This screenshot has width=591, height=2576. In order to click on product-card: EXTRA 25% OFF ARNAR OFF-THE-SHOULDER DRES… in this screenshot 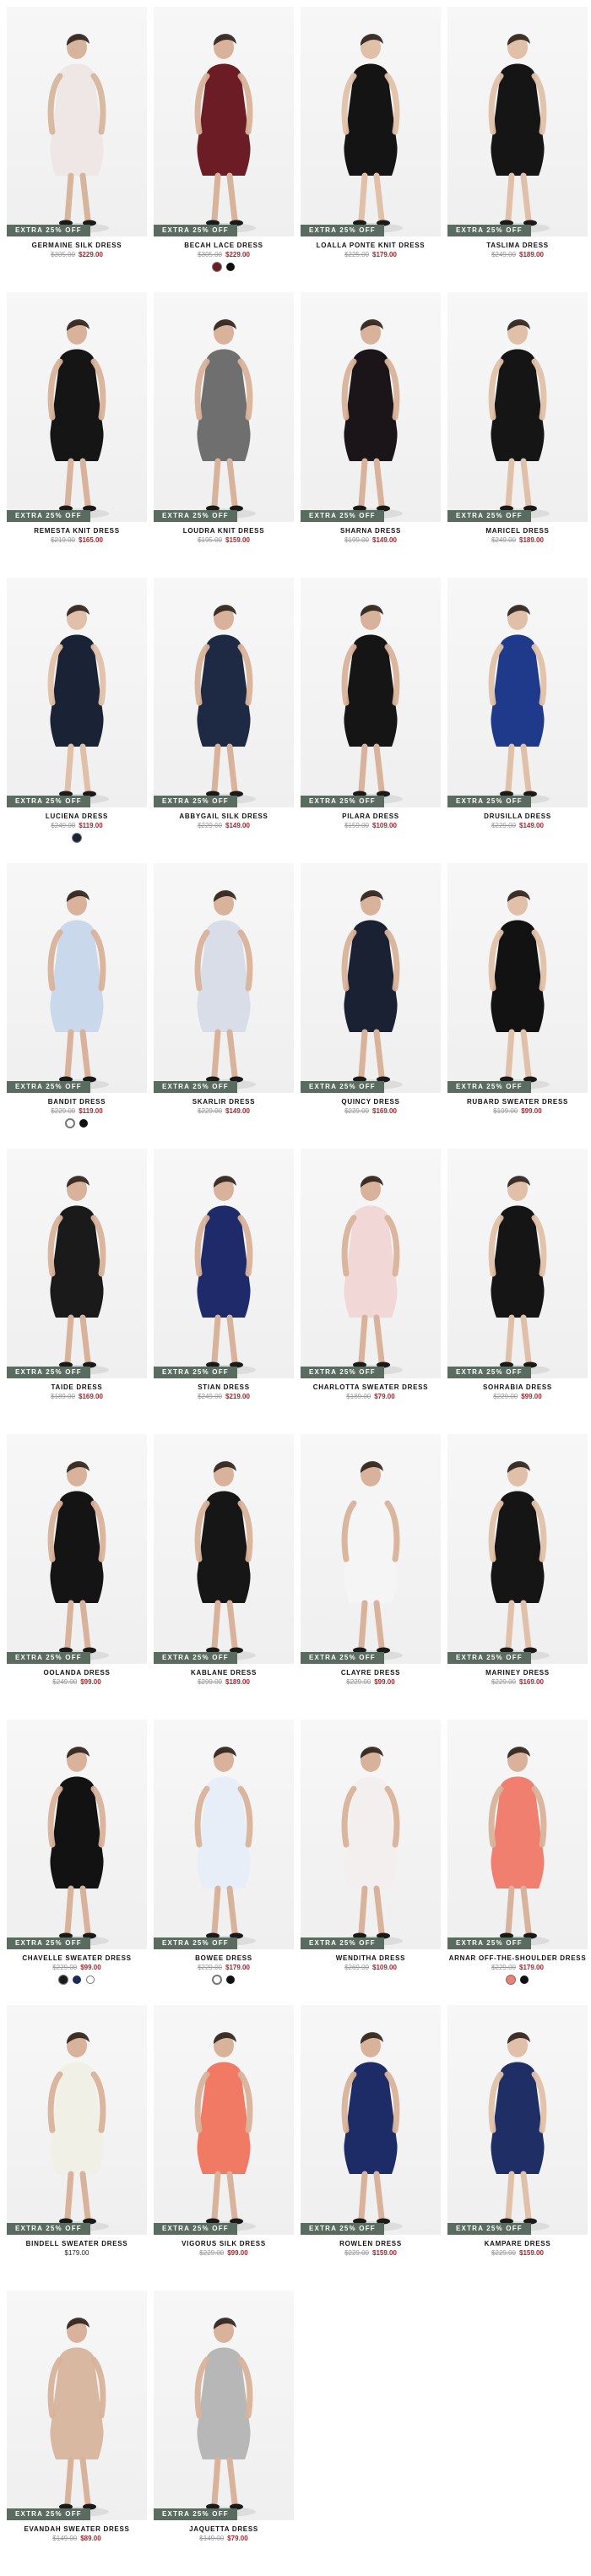, I will do `click(517, 1862)`.